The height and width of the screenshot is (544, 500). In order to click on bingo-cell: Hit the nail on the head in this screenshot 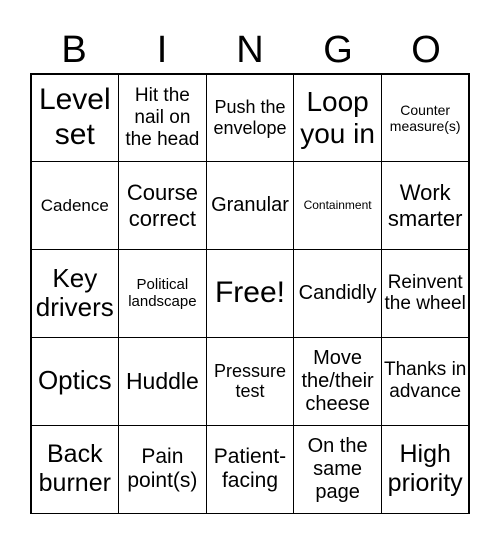, I will do `click(162, 118)`.